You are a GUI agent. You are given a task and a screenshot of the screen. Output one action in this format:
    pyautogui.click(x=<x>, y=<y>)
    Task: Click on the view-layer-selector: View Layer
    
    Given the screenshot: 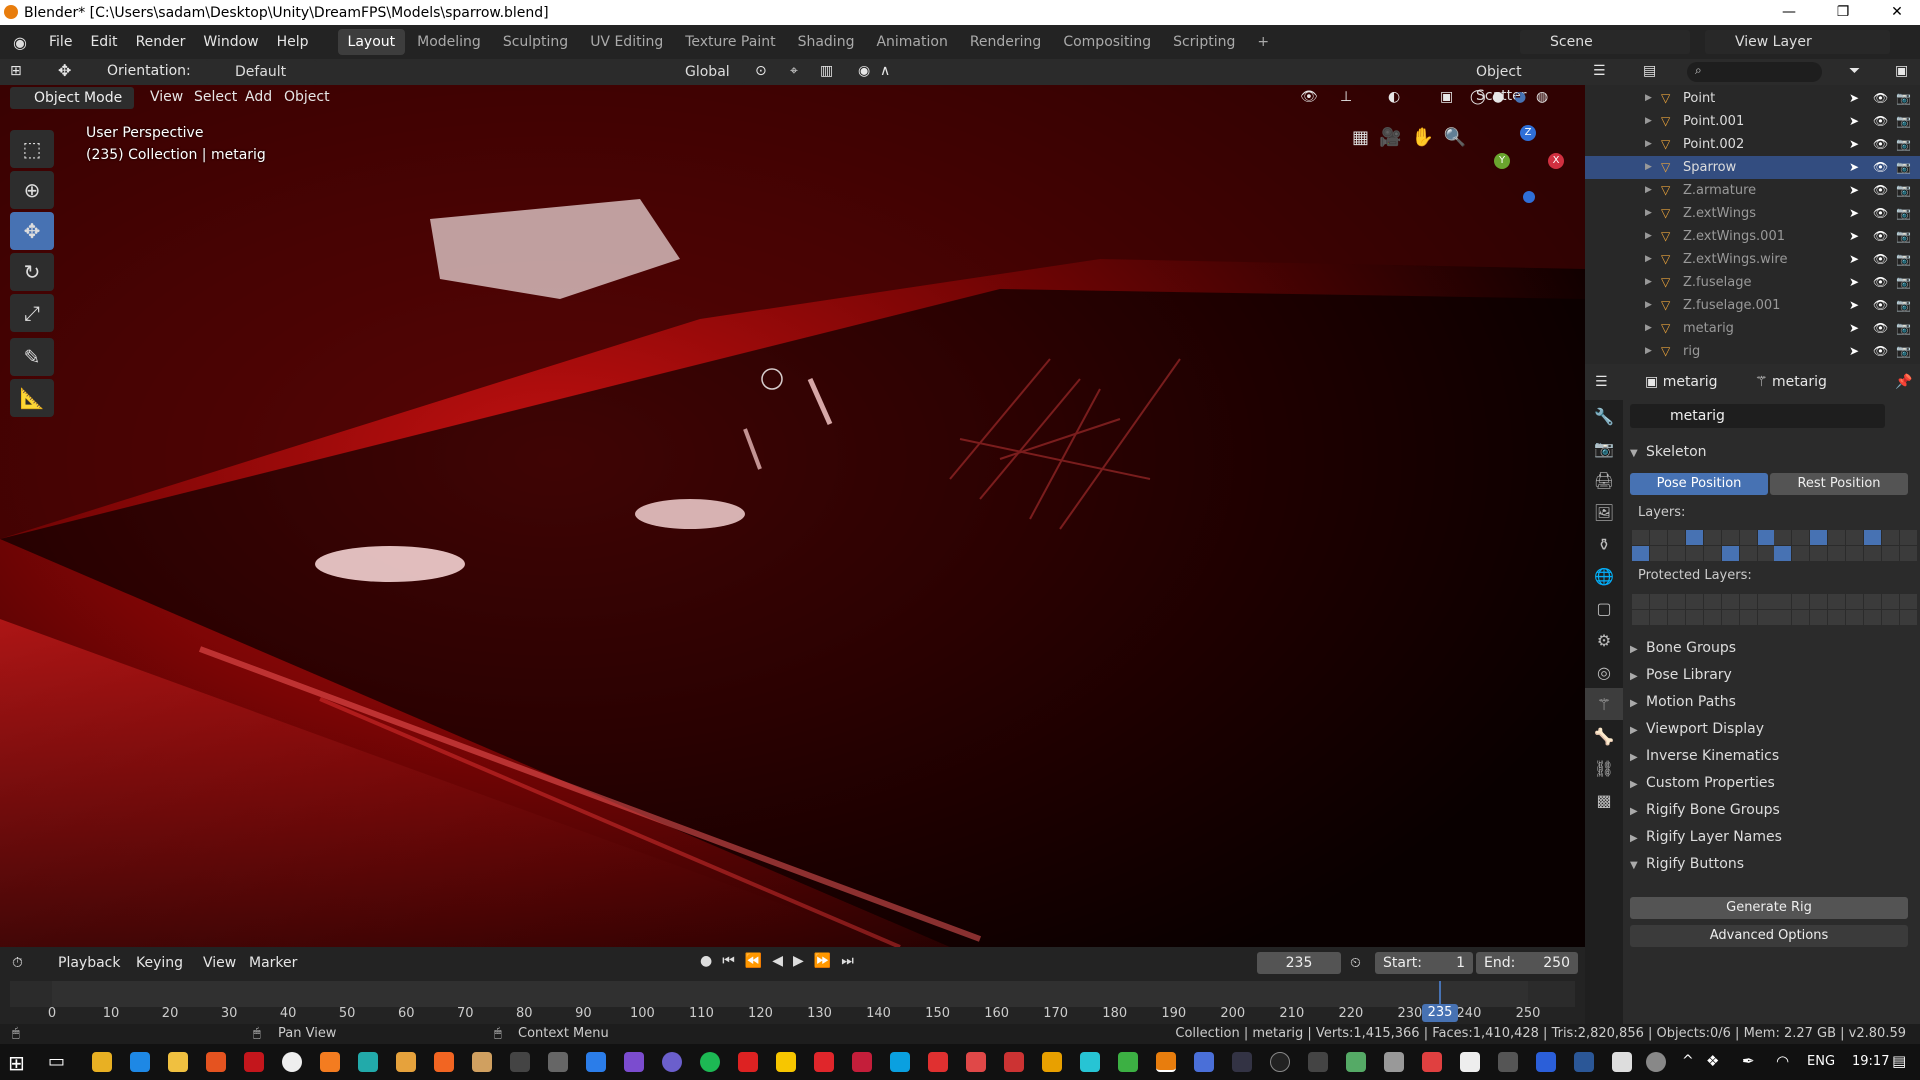 What is the action you would take?
    pyautogui.click(x=1797, y=42)
    